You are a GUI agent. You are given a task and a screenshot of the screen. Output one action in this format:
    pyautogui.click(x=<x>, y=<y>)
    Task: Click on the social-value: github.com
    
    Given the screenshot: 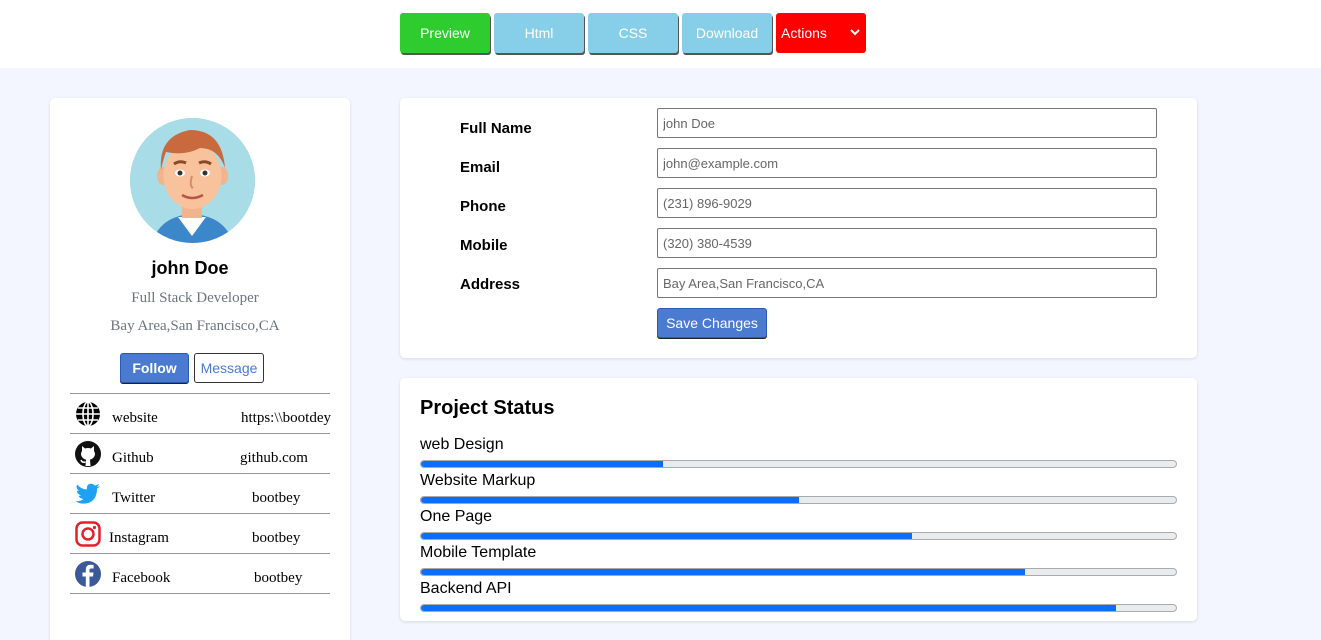 What is the action you would take?
    pyautogui.click(x=274, y=458)
    